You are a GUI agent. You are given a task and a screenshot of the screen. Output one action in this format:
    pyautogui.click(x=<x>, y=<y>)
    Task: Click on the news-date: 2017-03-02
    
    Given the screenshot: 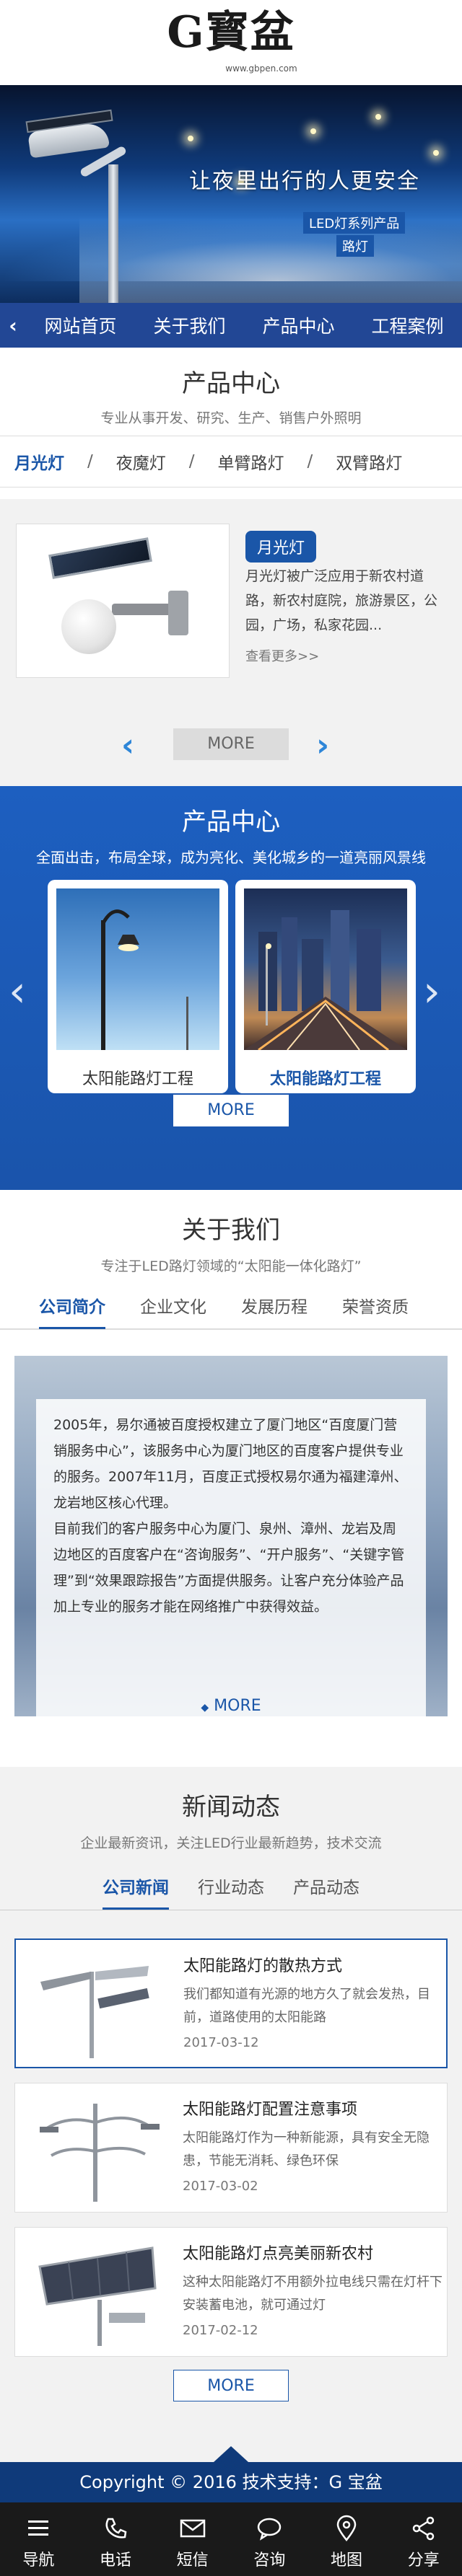 What is the action you would take?
    pyautogui.click(x=220, y=2186)
    